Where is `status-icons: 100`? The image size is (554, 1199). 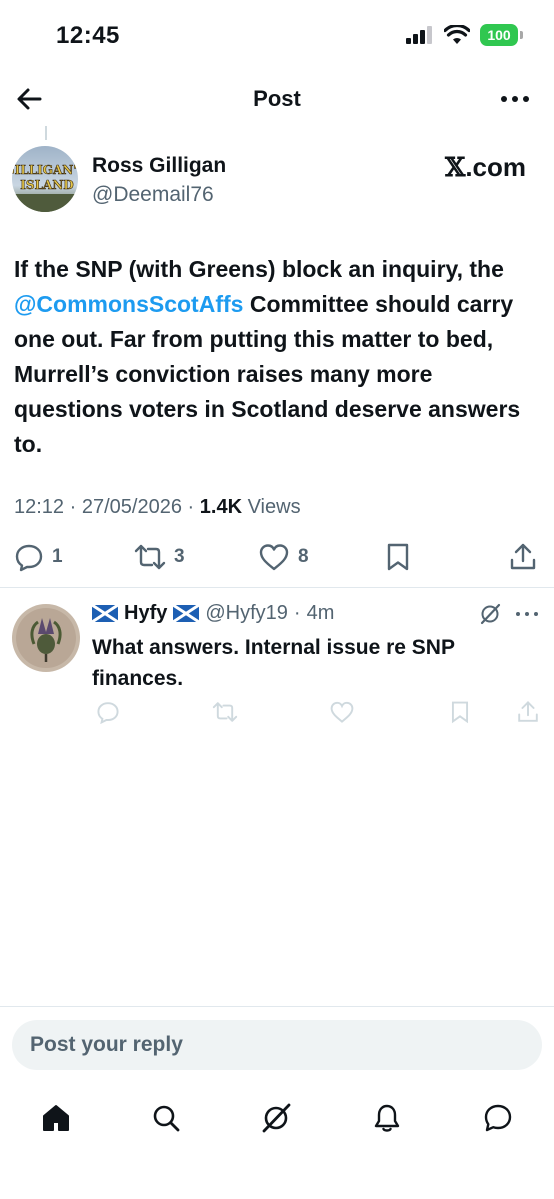
status-icons: 100 is located at coordinates (464, 35).